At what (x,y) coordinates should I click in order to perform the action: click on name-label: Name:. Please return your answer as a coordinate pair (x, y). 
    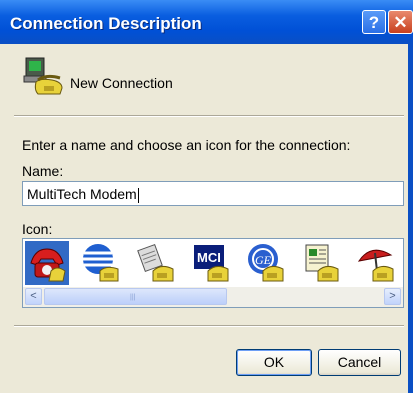
    Looking at the image, I should click on (43, 171).